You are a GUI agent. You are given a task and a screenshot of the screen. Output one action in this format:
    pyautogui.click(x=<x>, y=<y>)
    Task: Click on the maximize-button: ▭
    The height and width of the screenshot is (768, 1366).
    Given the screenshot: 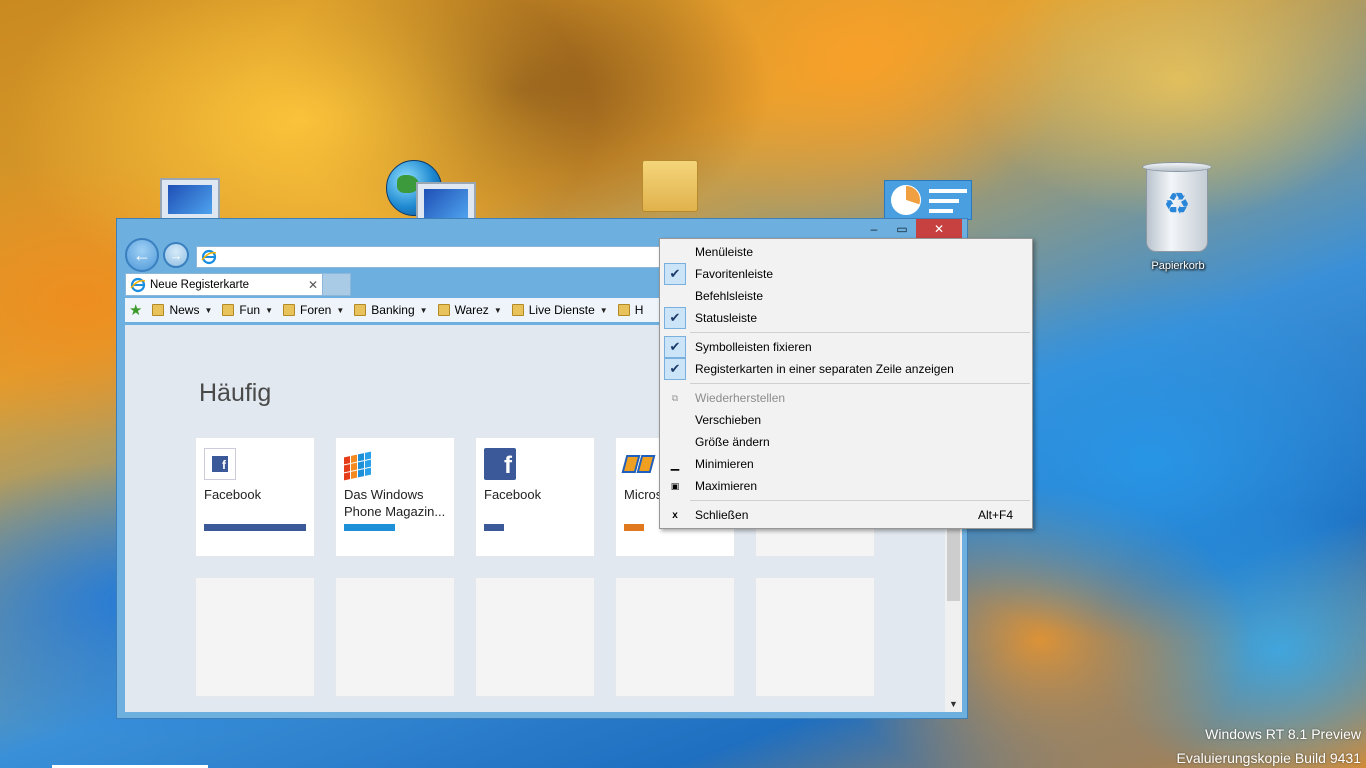 What is the action you would take?
    pyautogui.click(x=902, y=229)
    